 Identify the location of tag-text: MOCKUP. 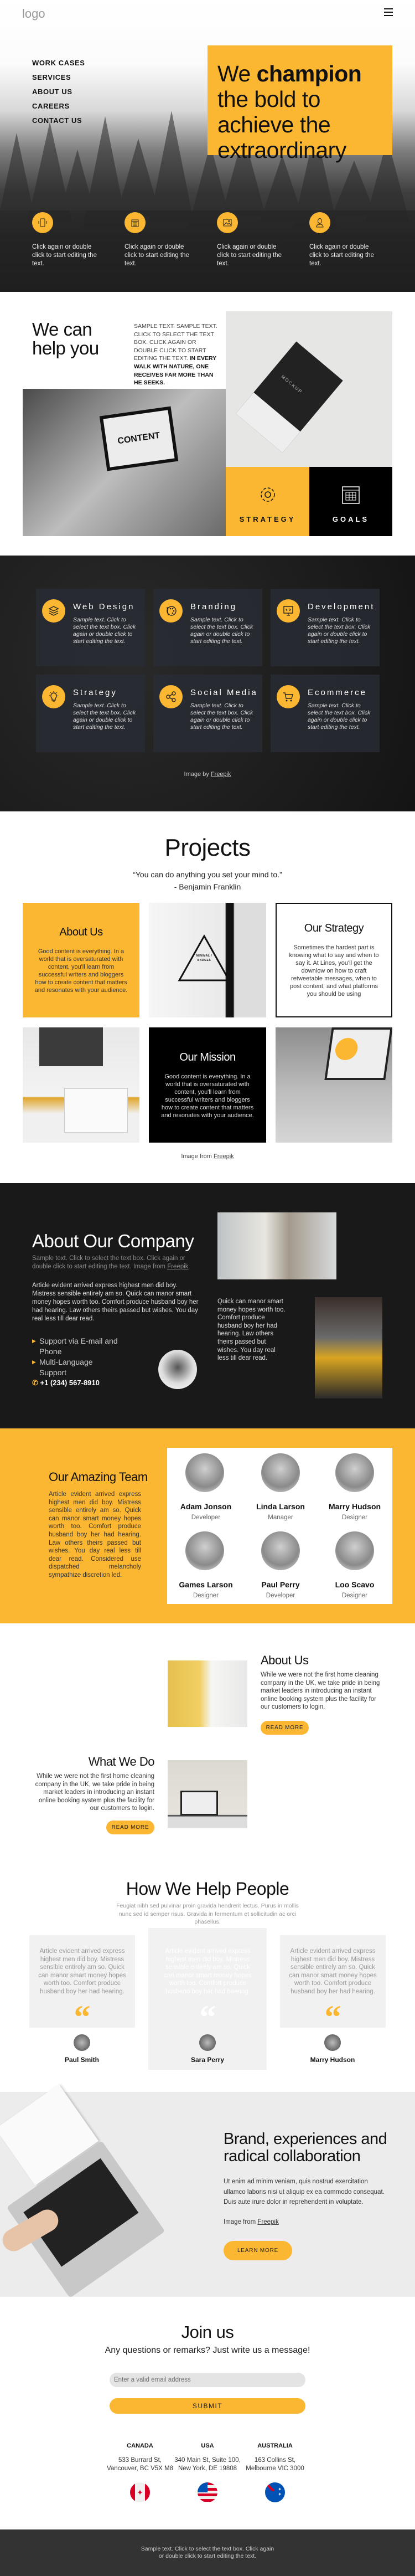
(292, 384).